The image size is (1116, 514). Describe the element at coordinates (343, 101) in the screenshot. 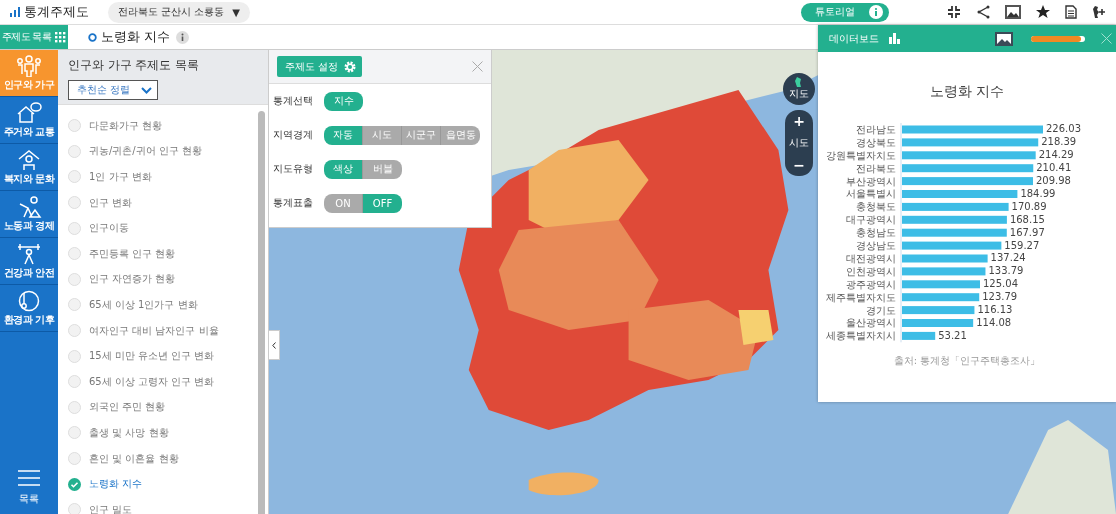

I see `option-toggle: 지수` at that location.